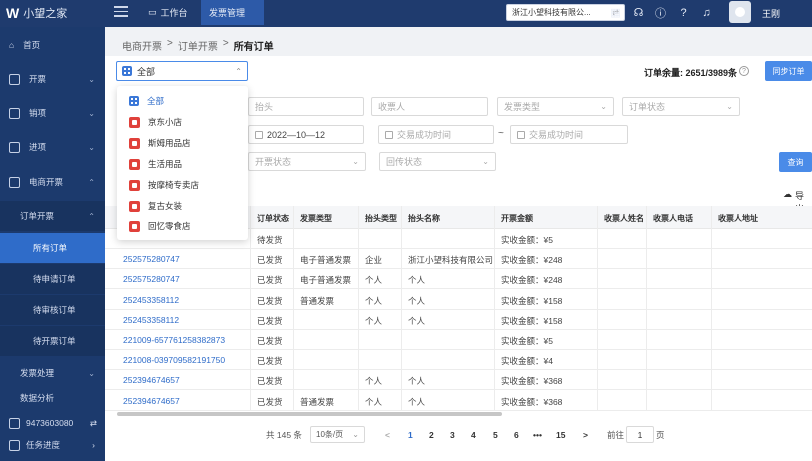 This screenshot has height=461, width=812. Describe the element at coordinates (537, 435) in the screenshot. I see `page-ellipsis: •••` at that location.